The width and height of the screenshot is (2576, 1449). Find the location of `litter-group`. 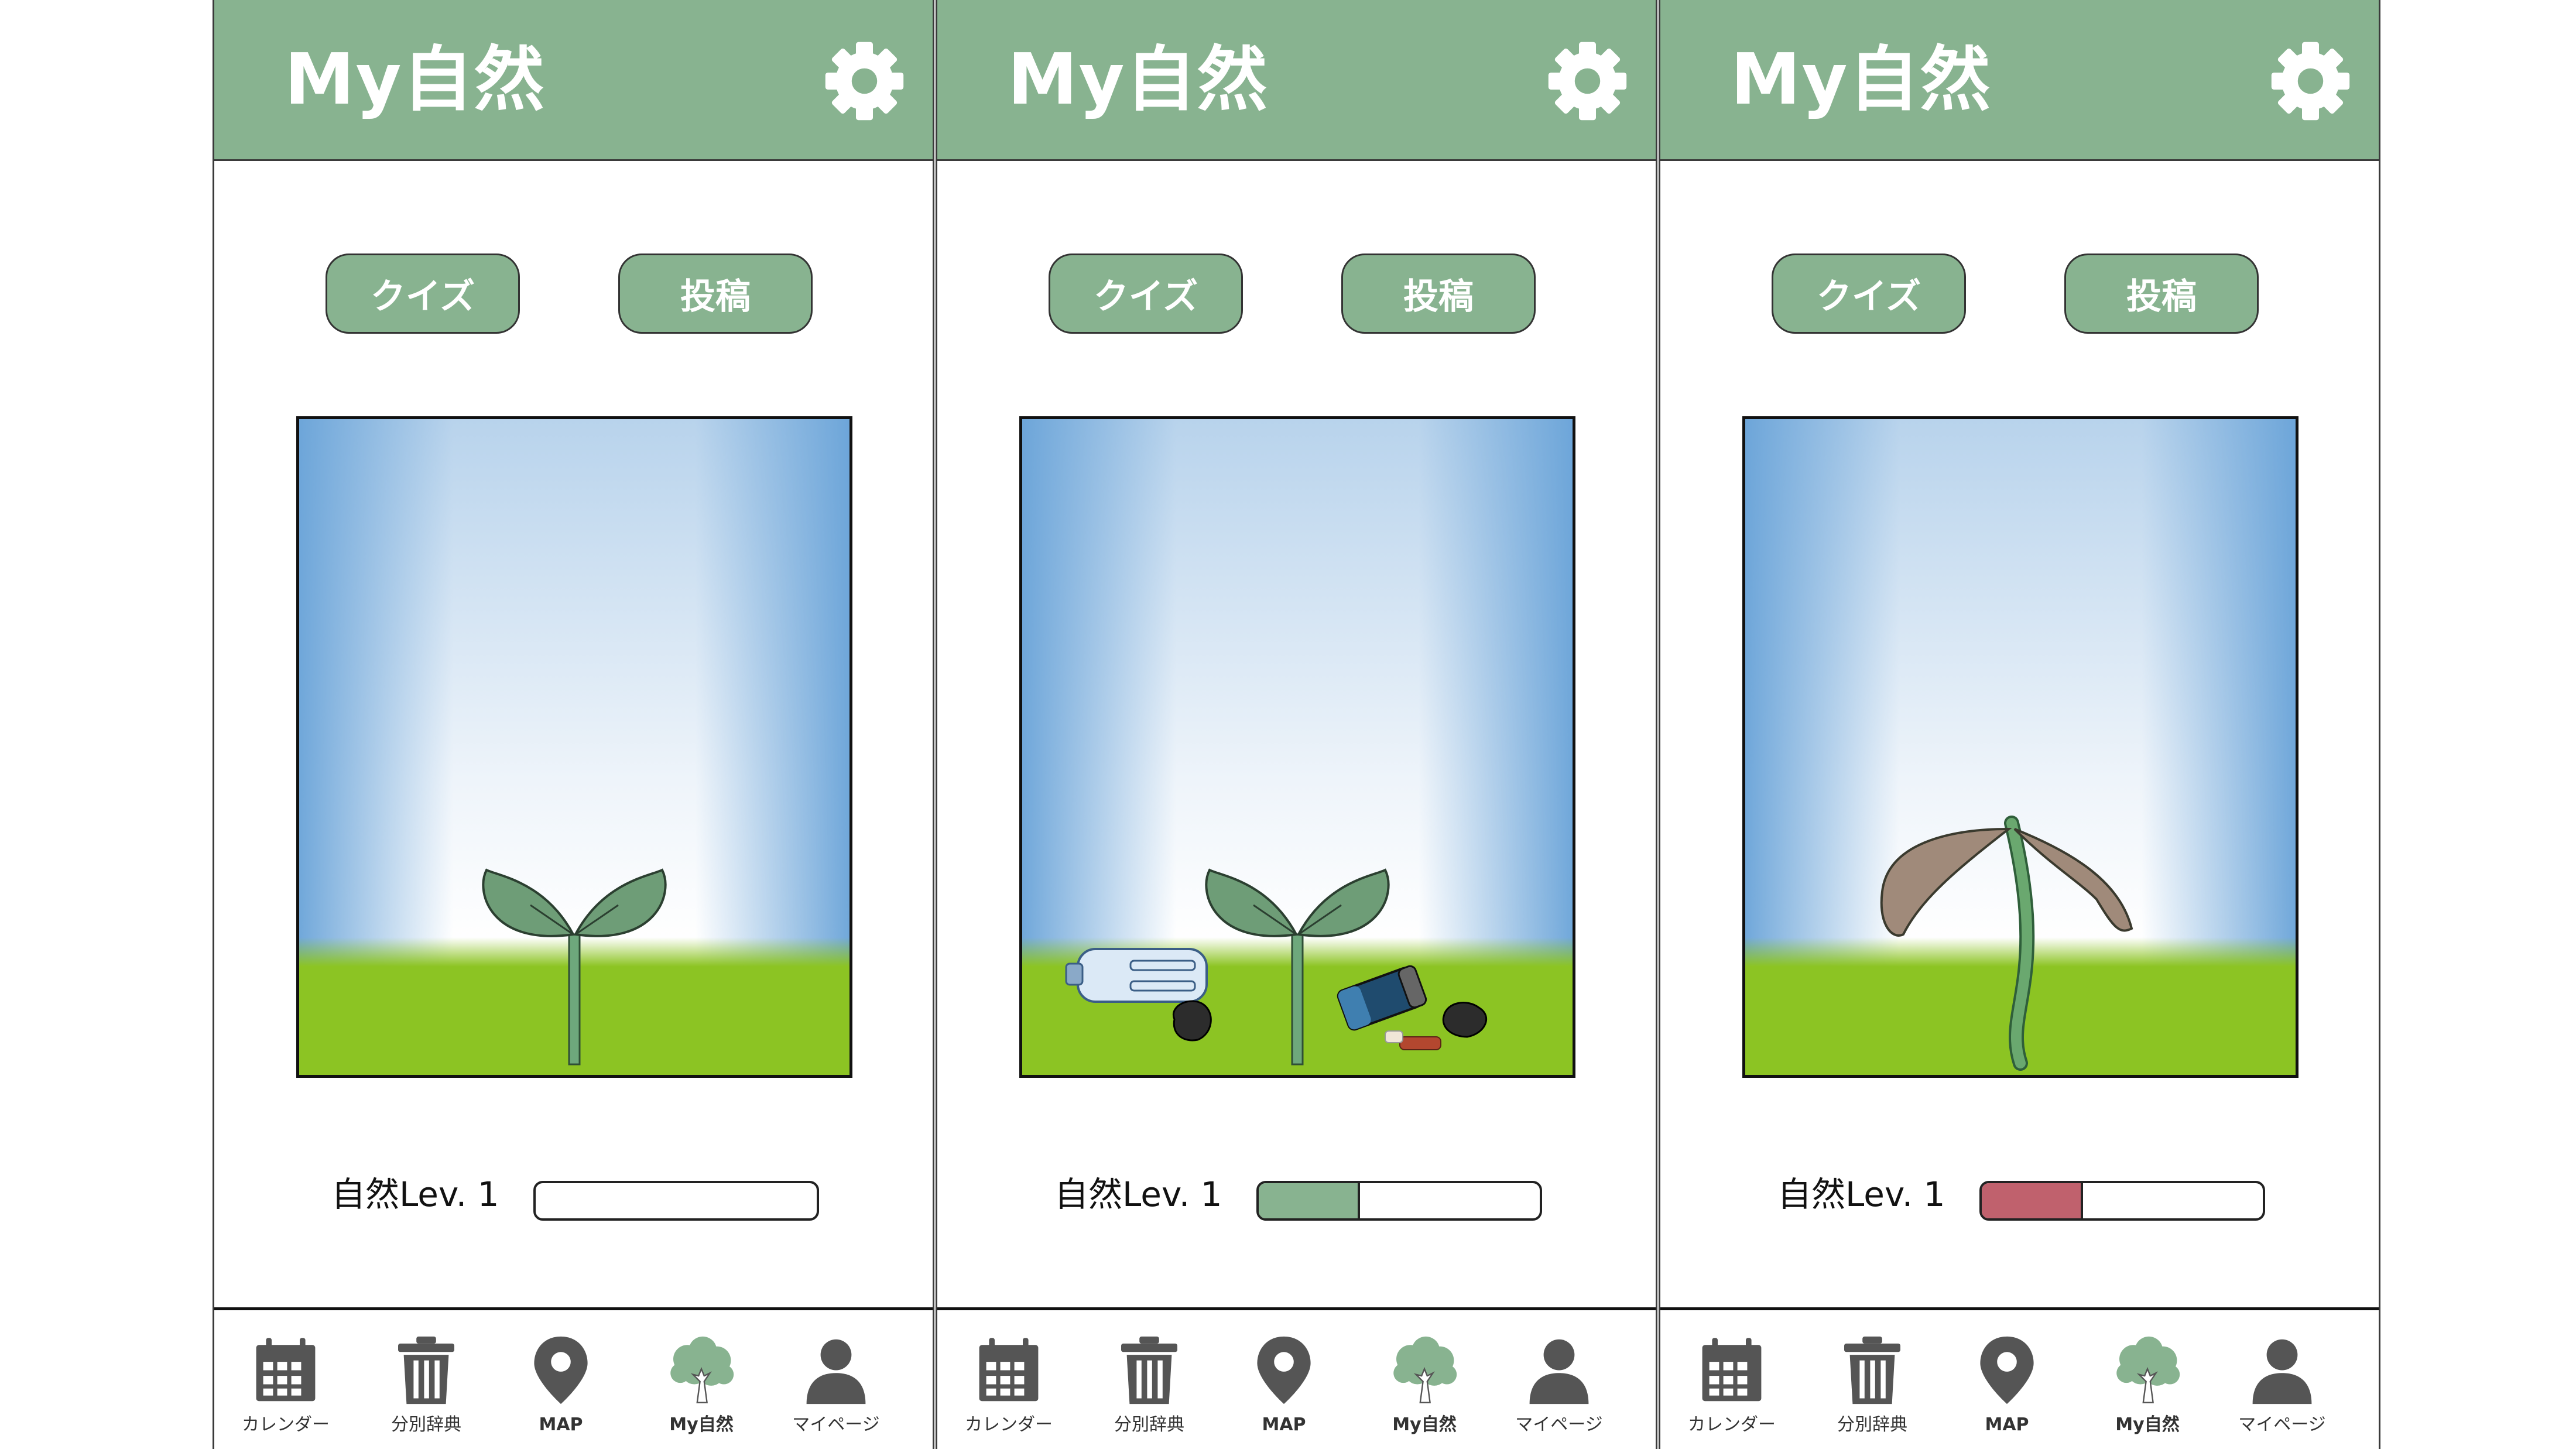

litter-group is located at coordinates (1276, 999).